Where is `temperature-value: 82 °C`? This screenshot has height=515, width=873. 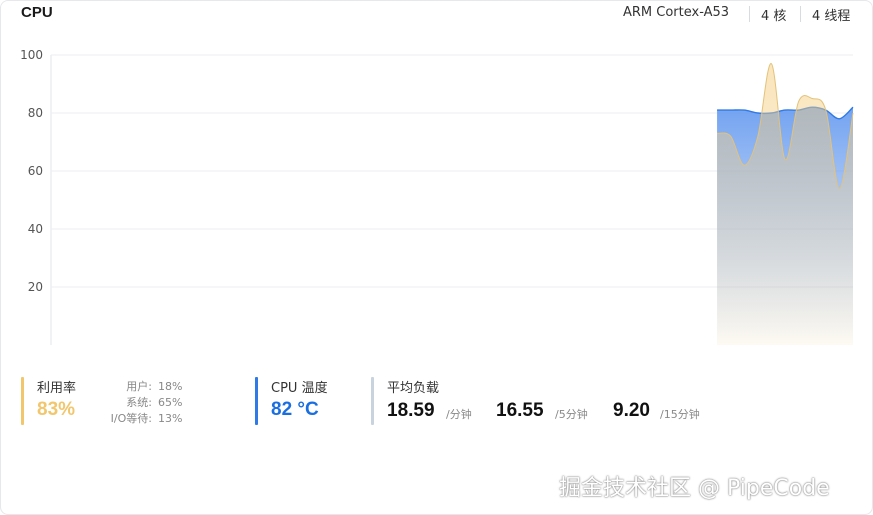
temperature-value: 82 °C is located at coordinates (295, 409).